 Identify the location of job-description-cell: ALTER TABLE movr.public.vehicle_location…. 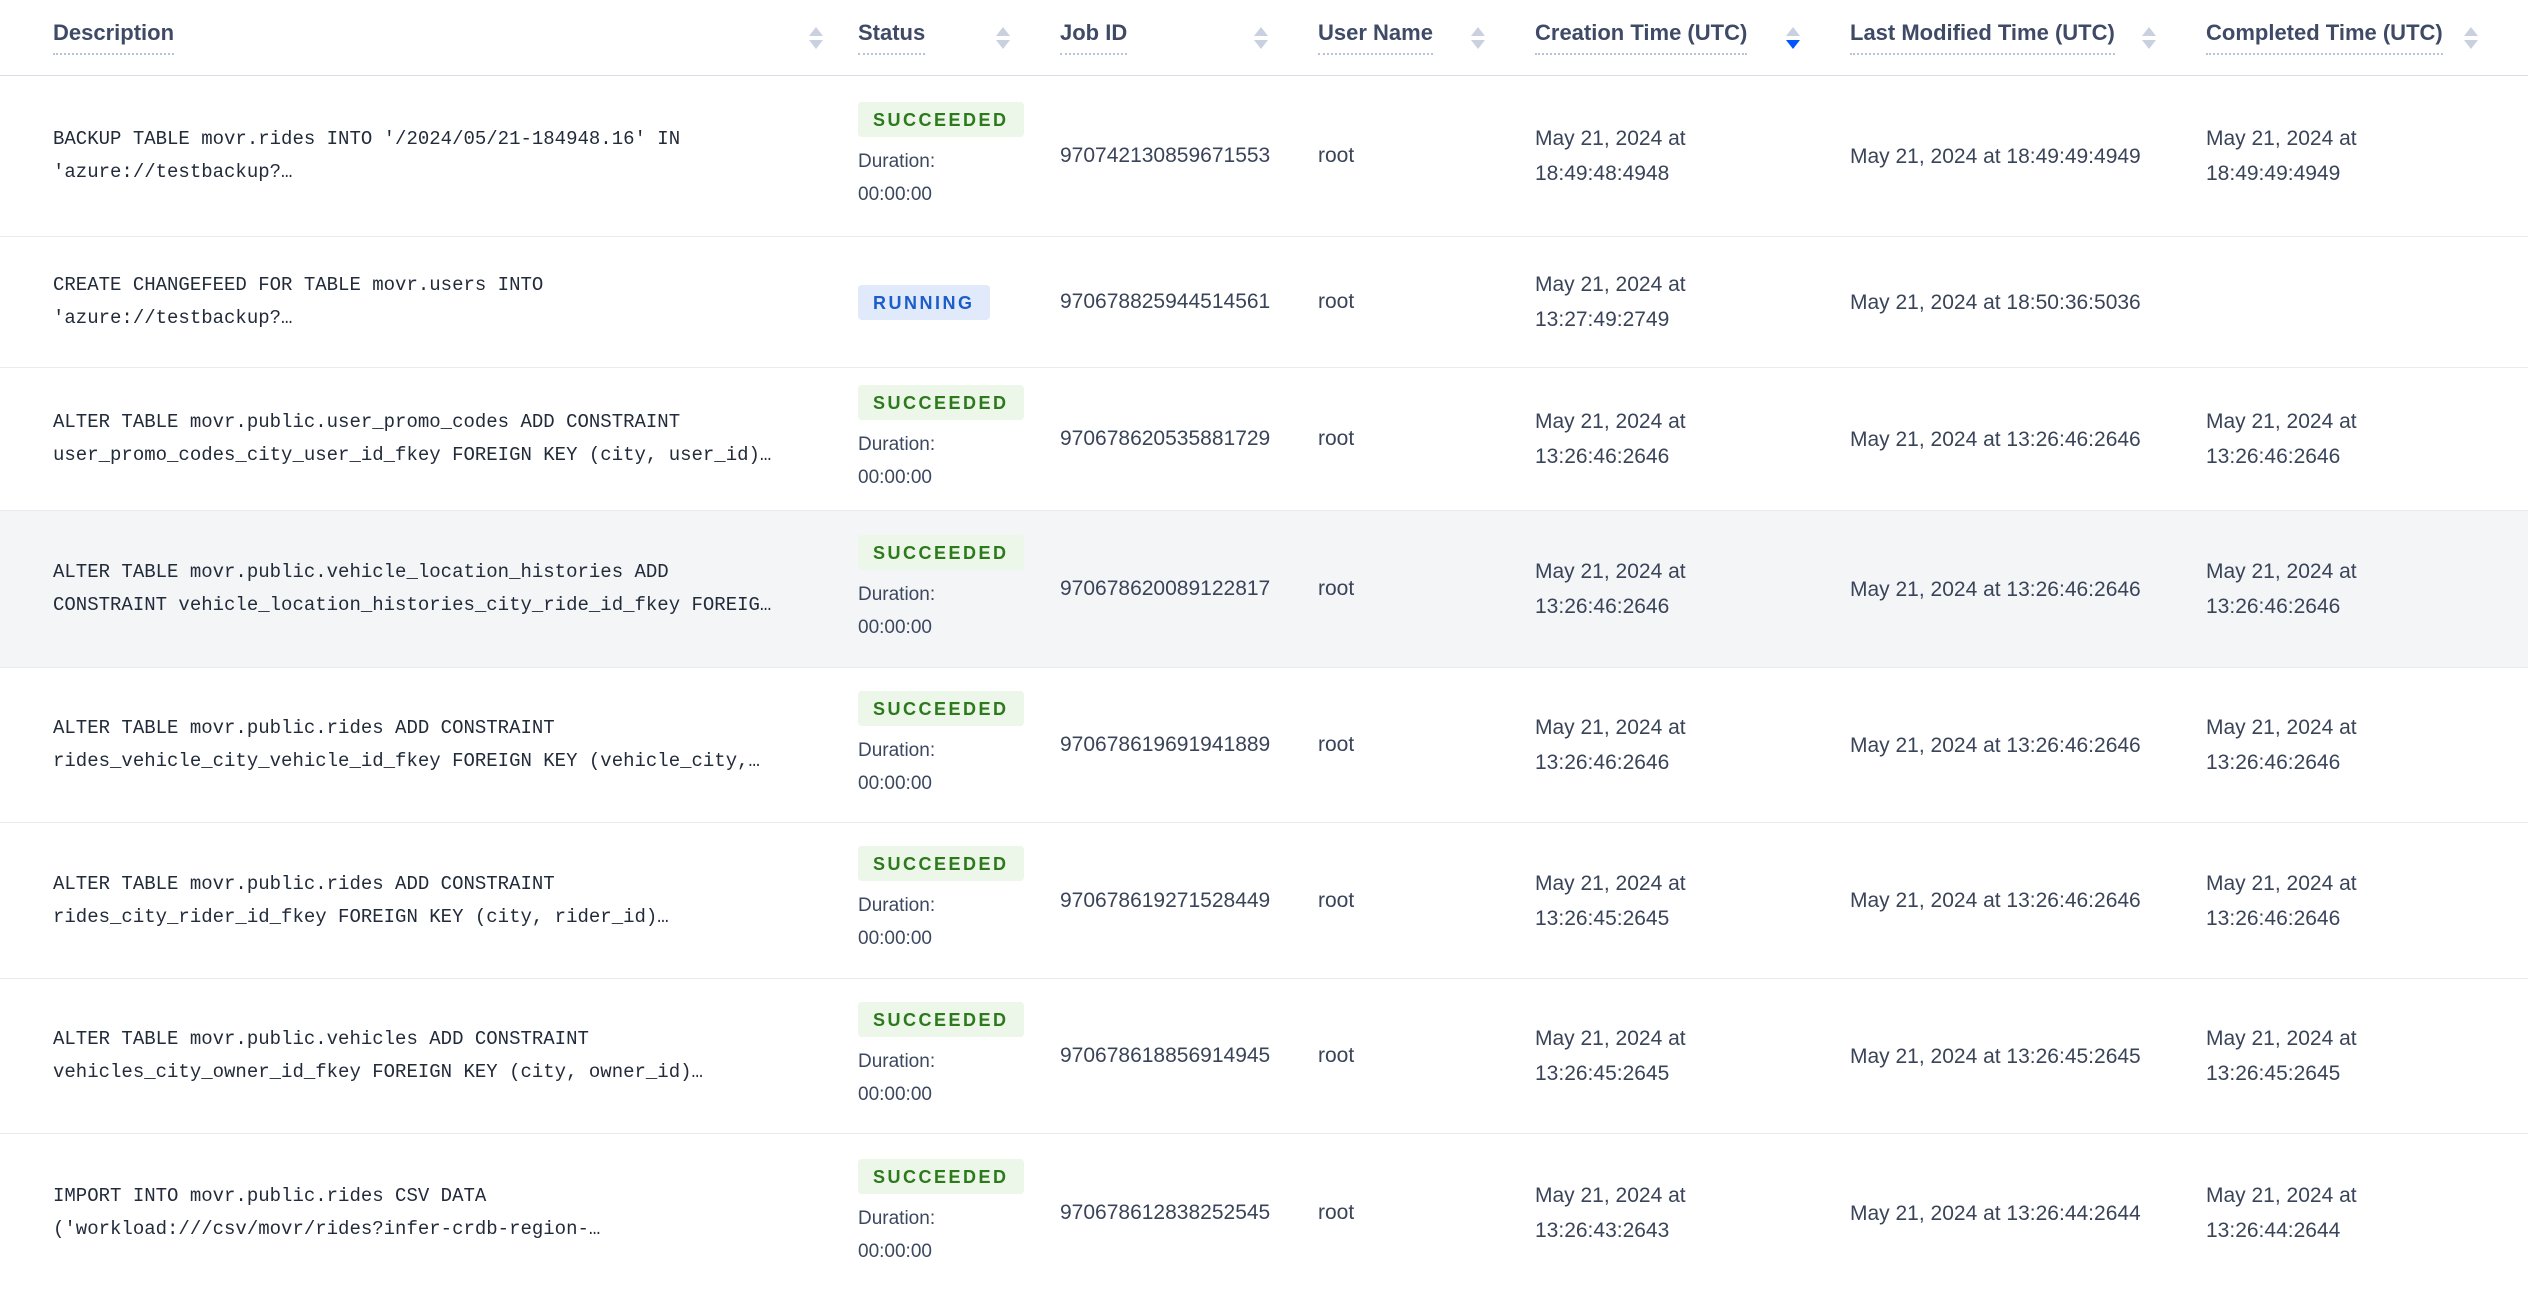
(429, 589).